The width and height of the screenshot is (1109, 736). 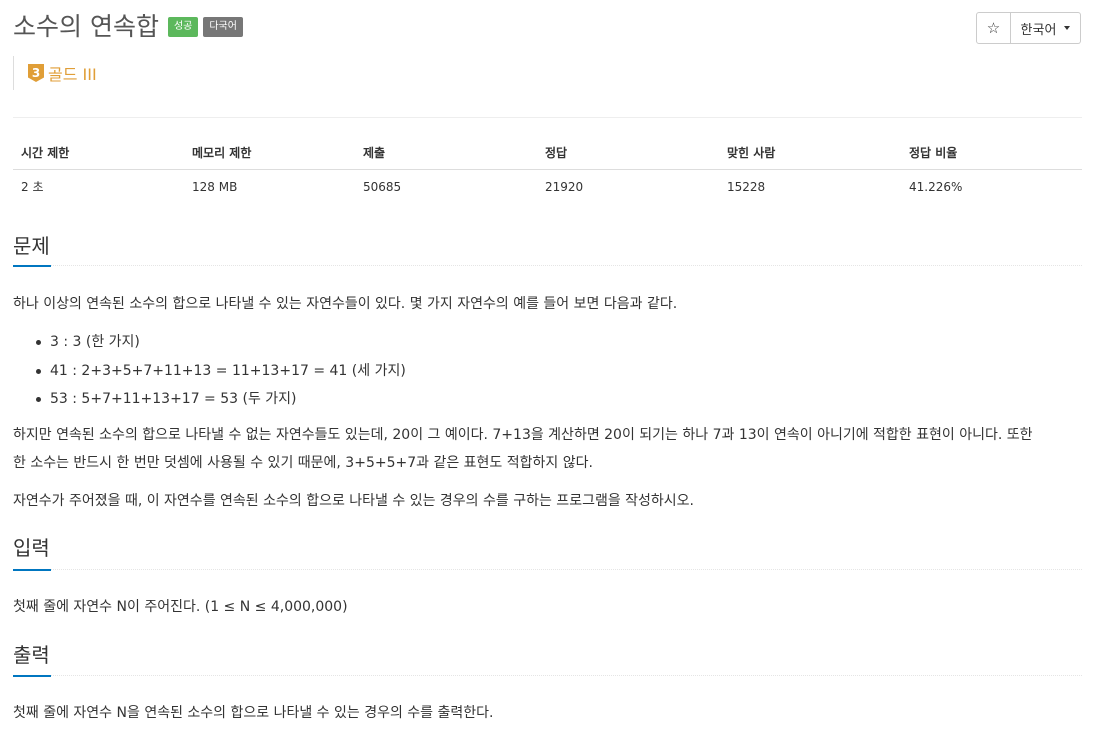 I want to click on problem-heading: 문제, so click(x=31, y=246).